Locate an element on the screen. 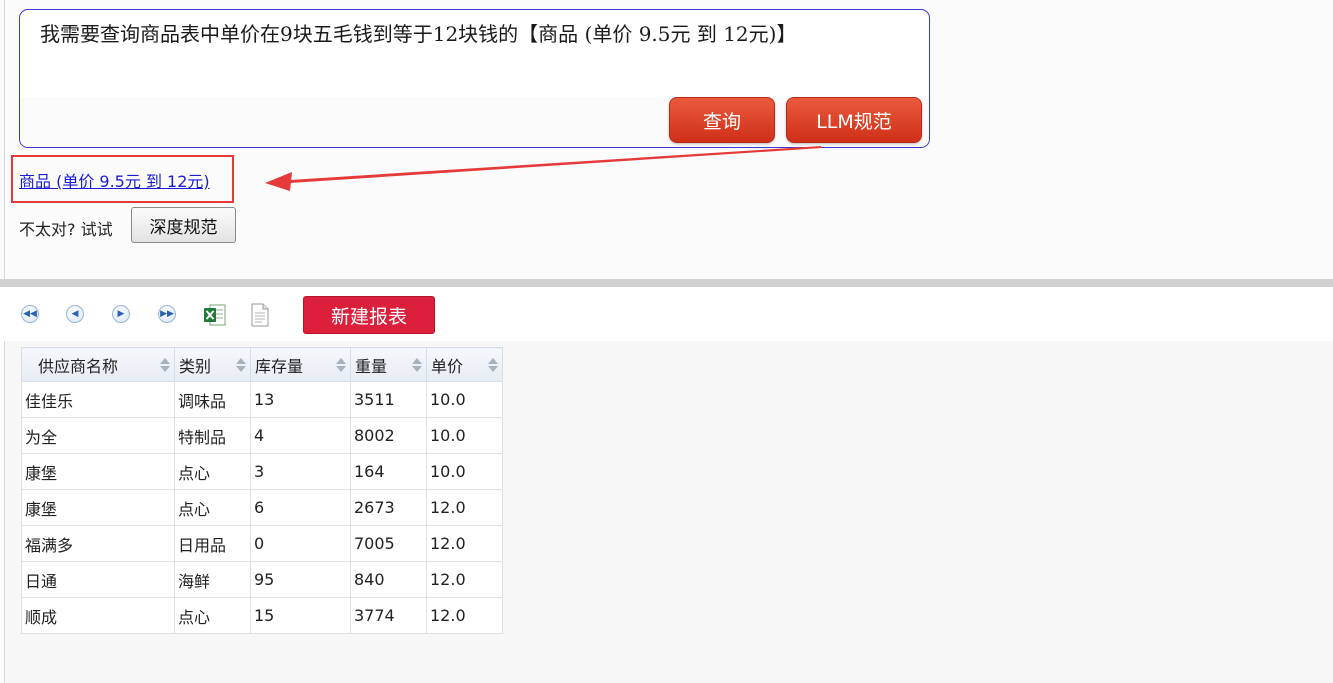 This screenshot has width=1333, height=683. first-page-icon: ◀◀ is located at coordinates (30, 314).